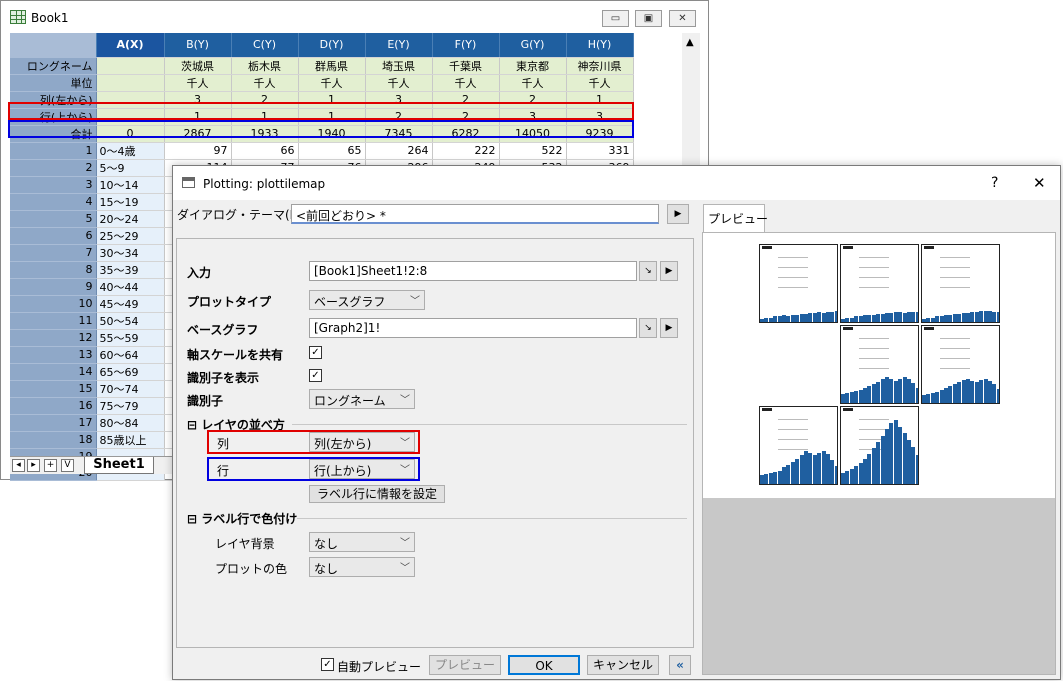 This screenshot has width=1063, height=681. Describe the element at coordinates (130, 304) in the screenshot. I see `data-cell: 45～49` at that location.